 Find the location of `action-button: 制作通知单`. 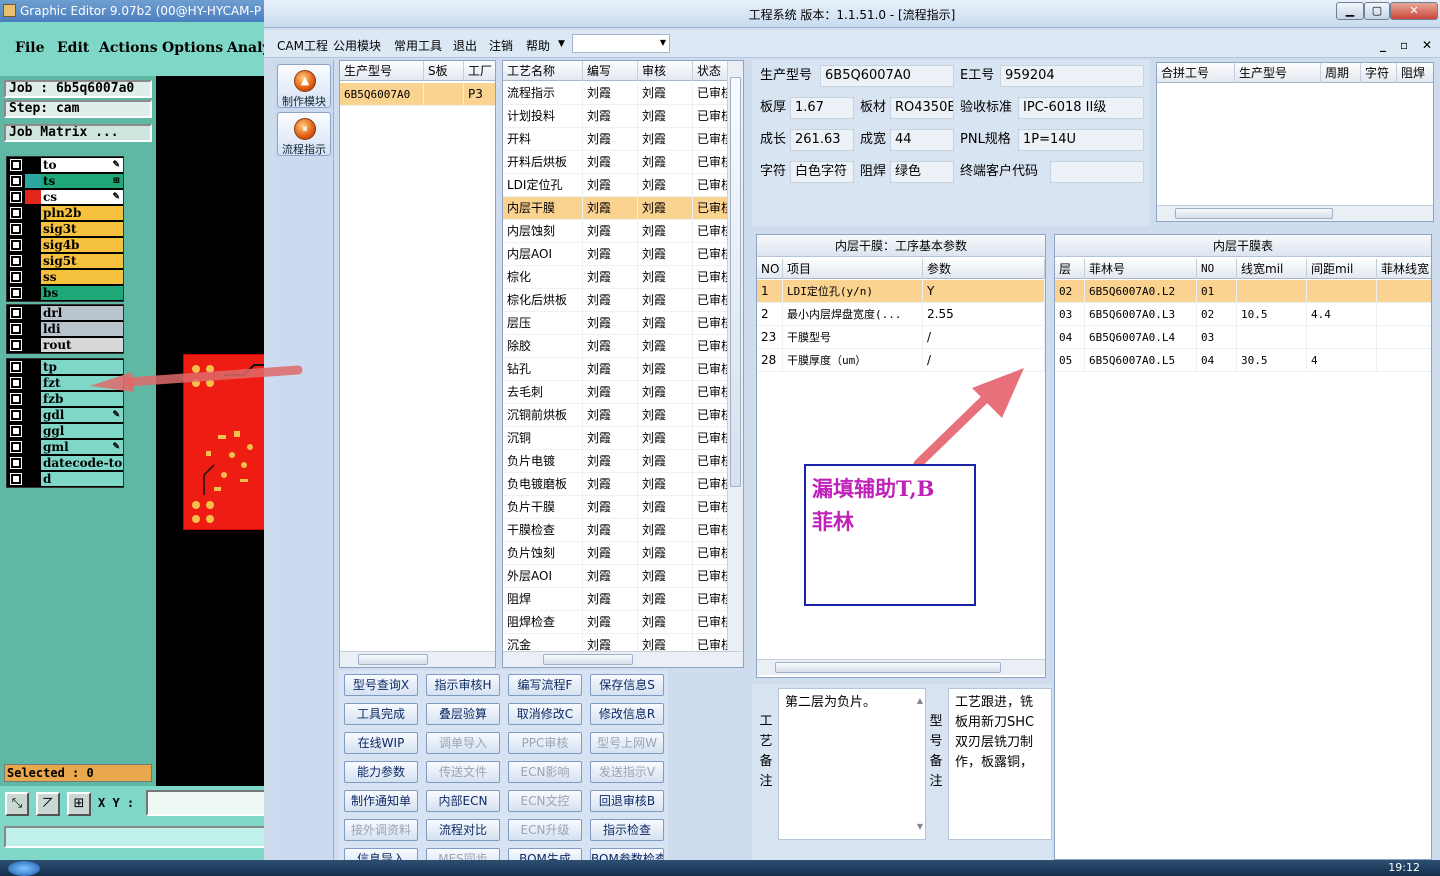

action-button: 制作通知单 is located at coordinates (381, 801).